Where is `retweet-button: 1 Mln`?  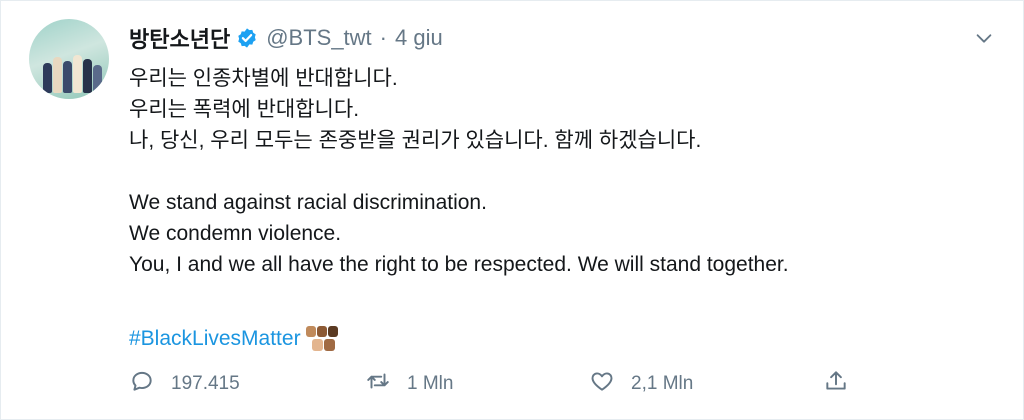 retweet-button: 1 Mln is located at coordinates (409, 384).